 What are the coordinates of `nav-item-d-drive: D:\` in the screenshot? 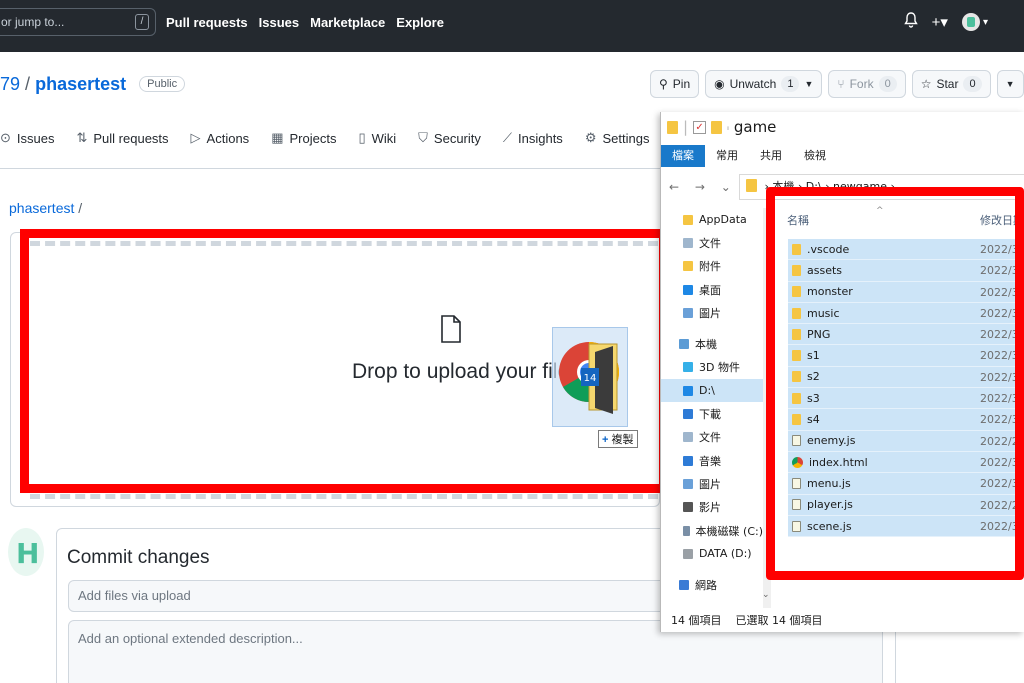 It's located at (712, 391).